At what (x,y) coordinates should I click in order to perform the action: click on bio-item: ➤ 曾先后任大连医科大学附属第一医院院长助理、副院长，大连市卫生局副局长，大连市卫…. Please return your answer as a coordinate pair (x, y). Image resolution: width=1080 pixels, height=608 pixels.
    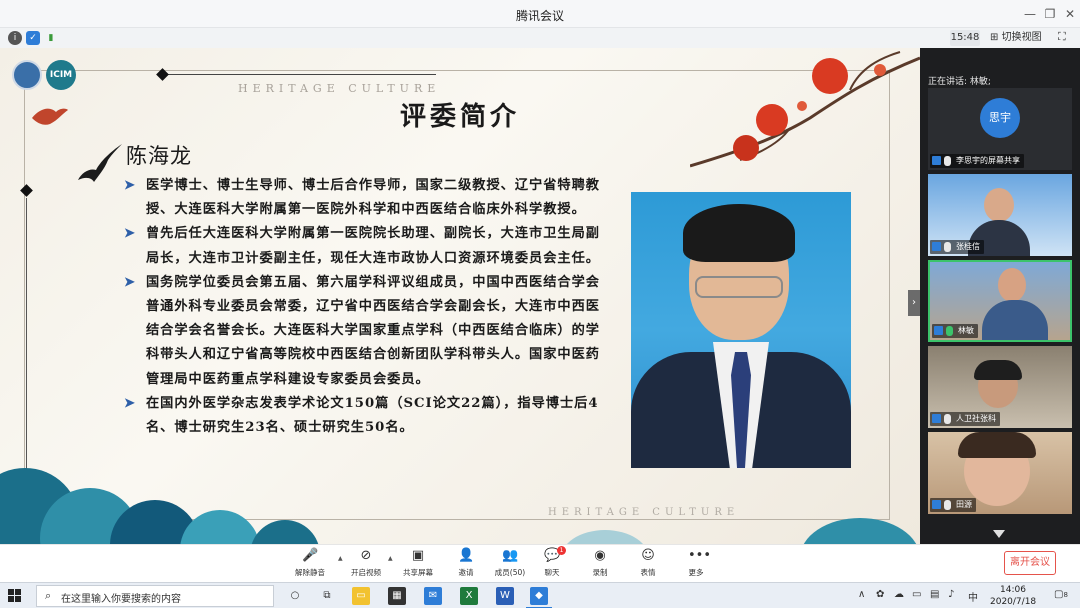
    Looking at the image, I should click on (368, 246).